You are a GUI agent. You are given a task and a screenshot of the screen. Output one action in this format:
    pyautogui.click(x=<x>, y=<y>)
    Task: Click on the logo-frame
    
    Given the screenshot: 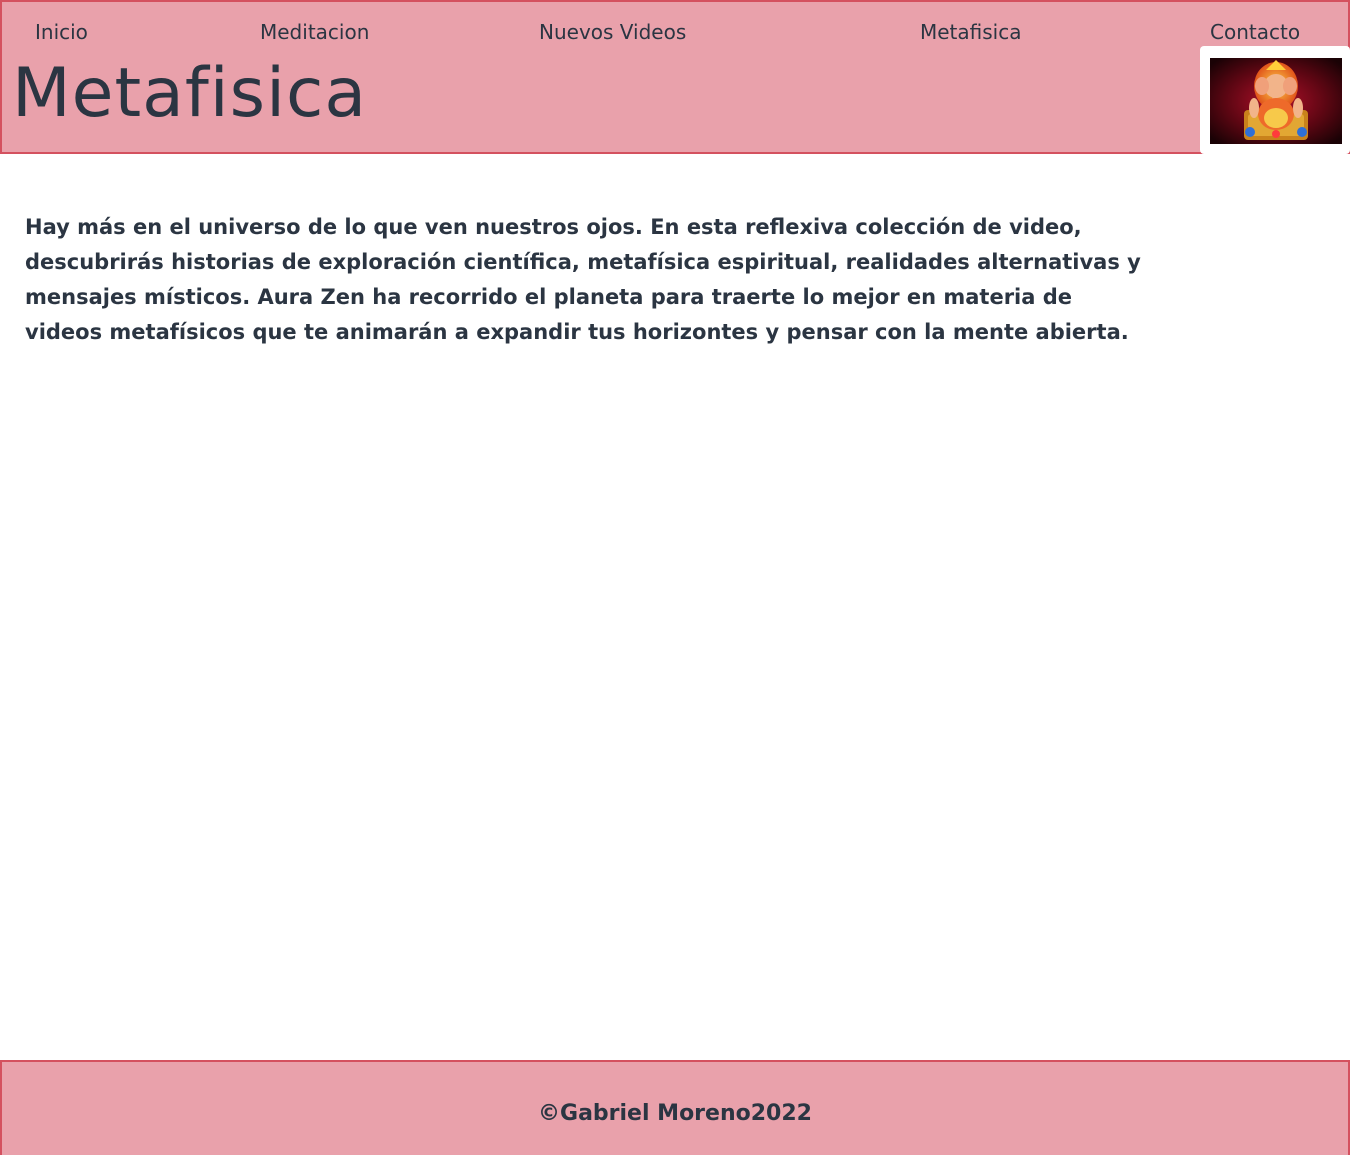 What is the action you would take?
    pyautogui.click(x=1275, y=100)
    